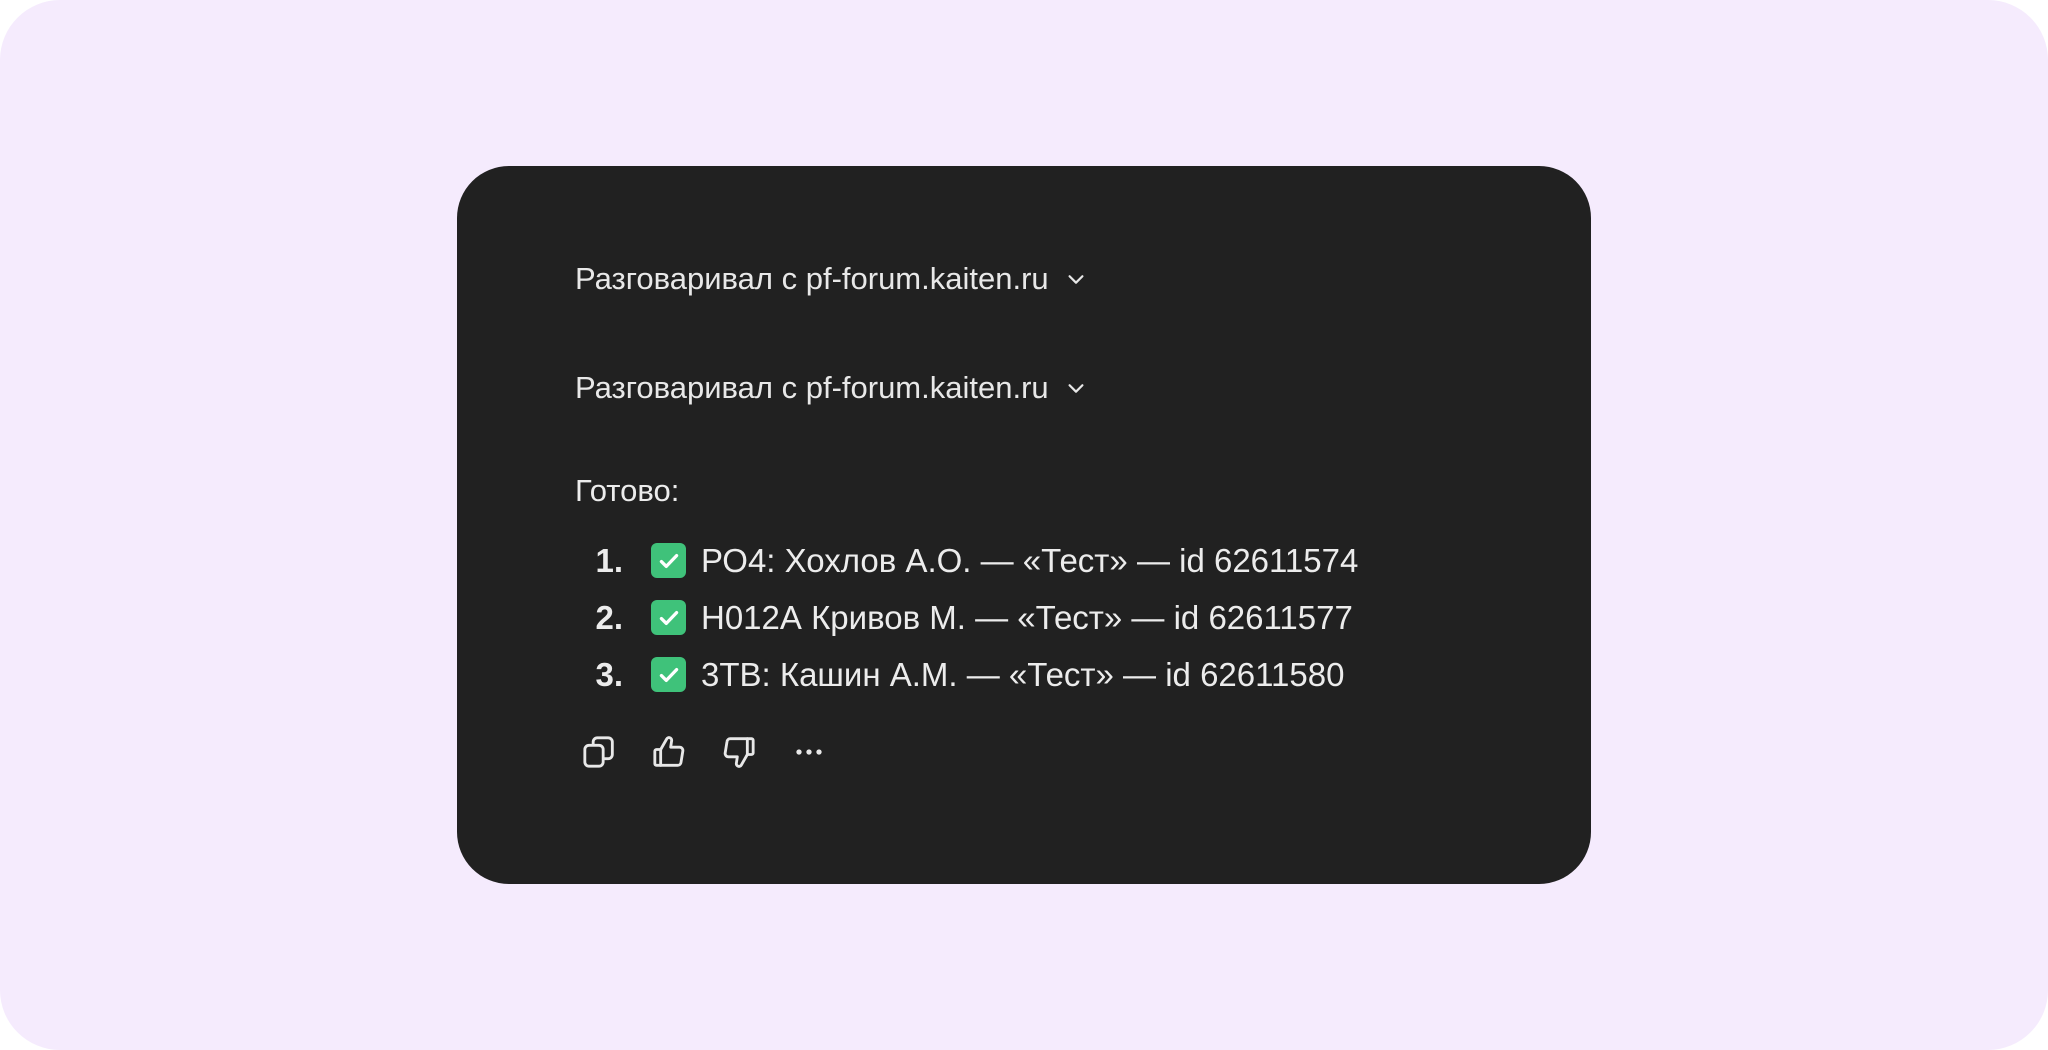  I want to click on more-icon, so click(809, 752).